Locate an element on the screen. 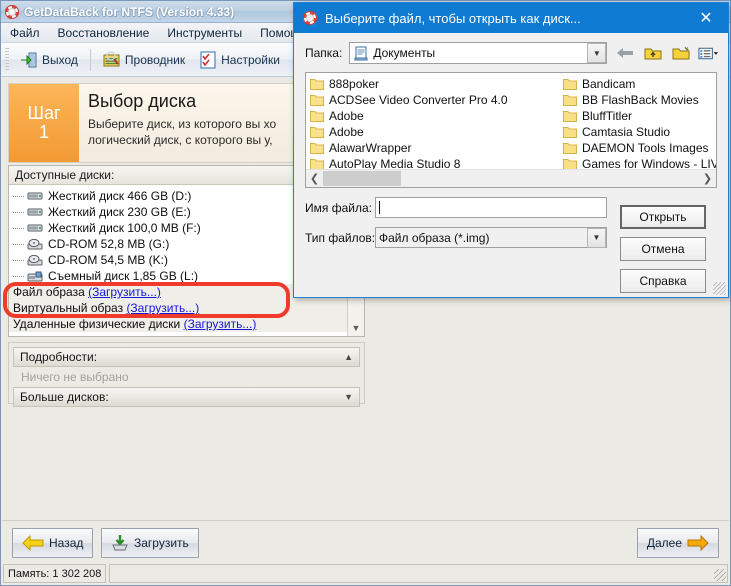 This screenshot has width=731, height=586. look-in-combobox: Документы ▼ is located at coordinates (478, 53).